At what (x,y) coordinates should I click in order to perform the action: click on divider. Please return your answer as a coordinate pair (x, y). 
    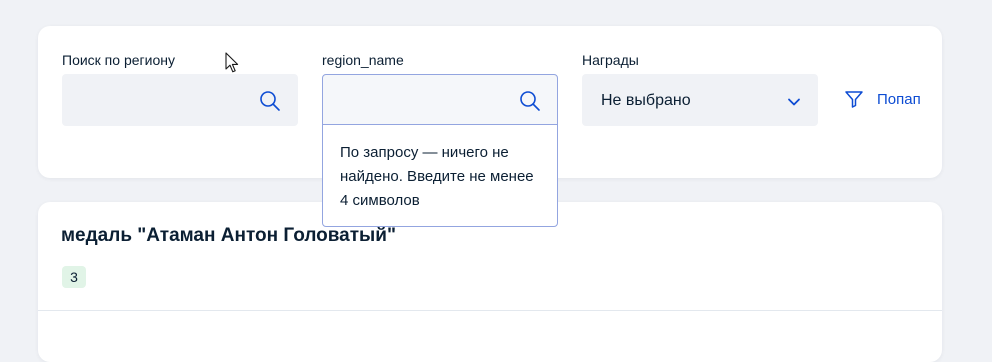
    Looking at the image, I should click on (490, 310).